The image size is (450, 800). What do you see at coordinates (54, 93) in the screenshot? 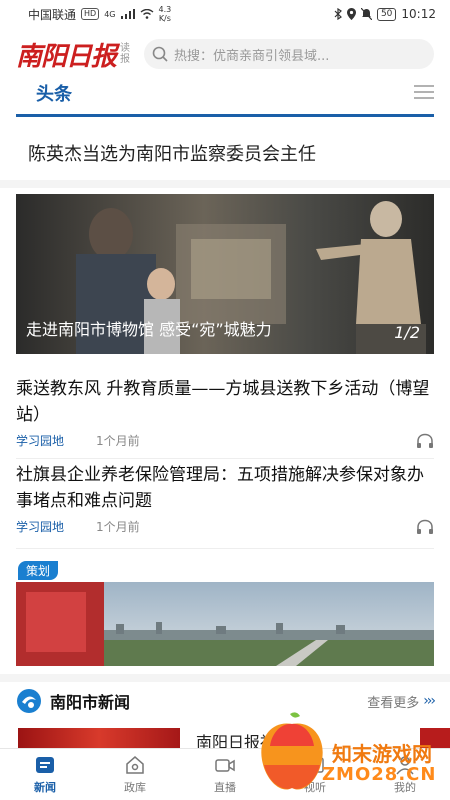
I see `tab-headlines: 头条` at bounding box center [54, 93].